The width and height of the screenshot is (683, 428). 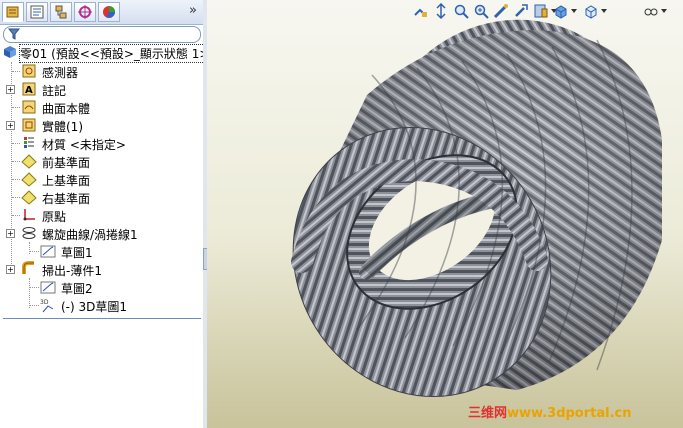 I want to click on tab-configuration-manager, so click(x=61, y=12).